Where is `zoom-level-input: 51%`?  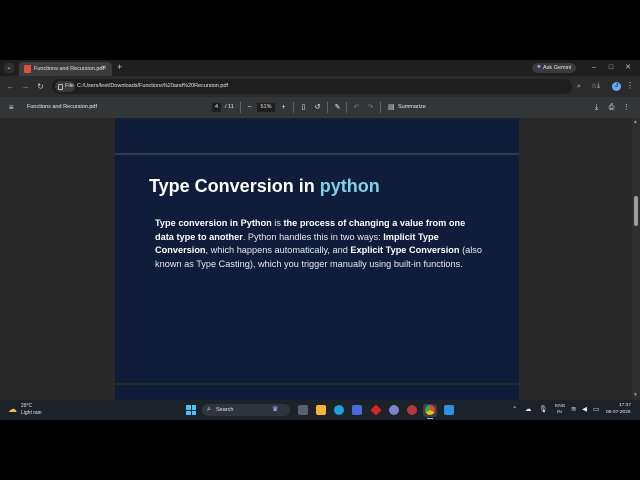
zoom-level-input: 51% is located at coordinates (266, 107).